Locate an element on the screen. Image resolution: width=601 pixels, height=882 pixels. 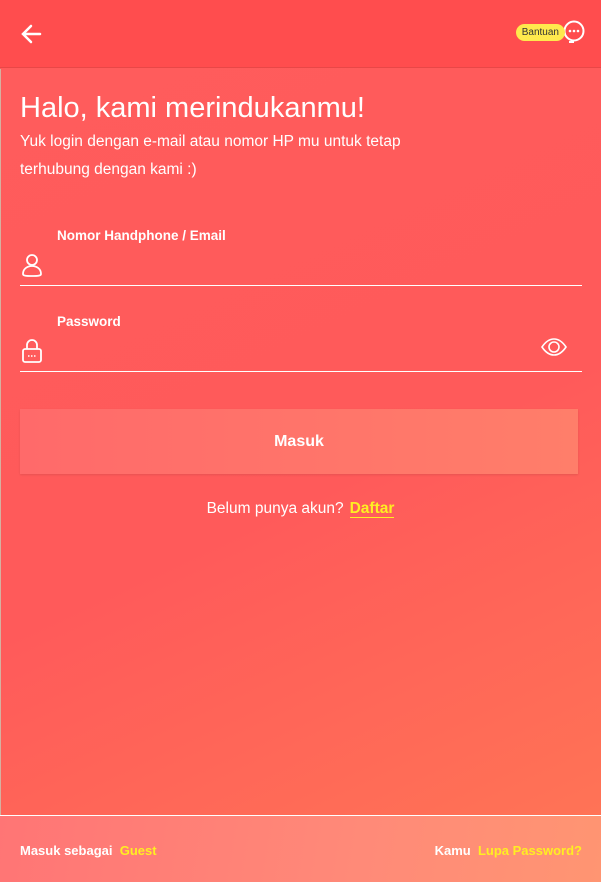
forgot-prompt: Kamu is located at coordinates (452, 850).